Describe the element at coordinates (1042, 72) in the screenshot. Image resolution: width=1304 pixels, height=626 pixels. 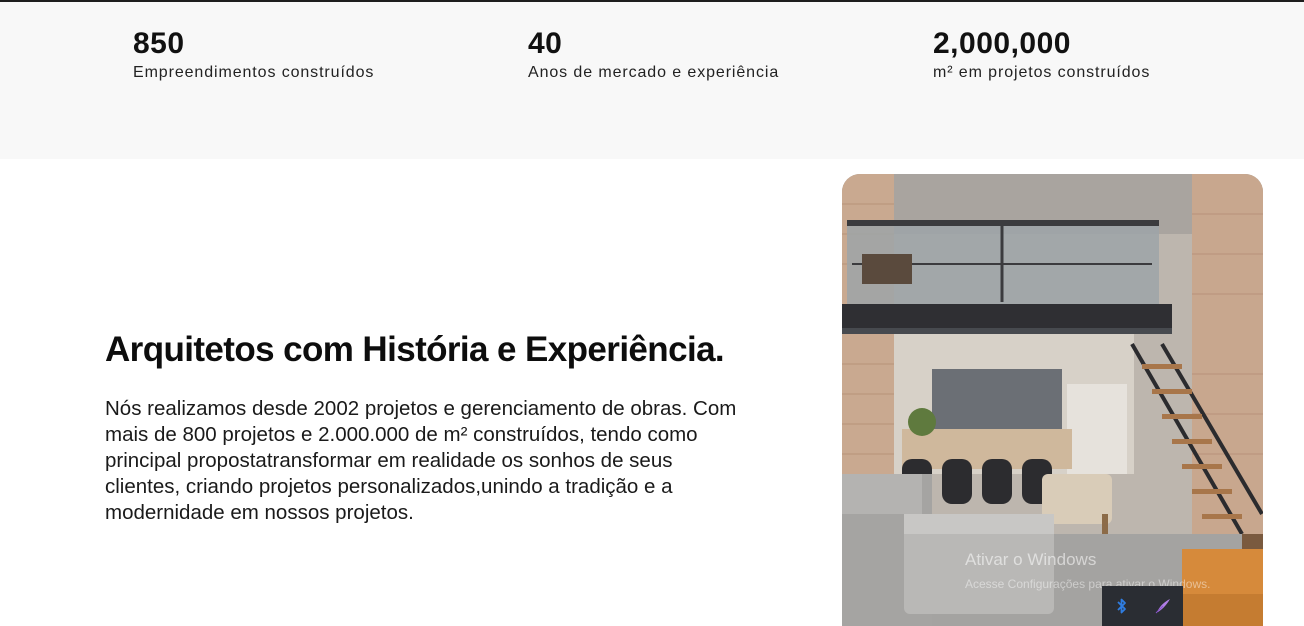
I see `stat-label: m² em projetos construídos` at that location.